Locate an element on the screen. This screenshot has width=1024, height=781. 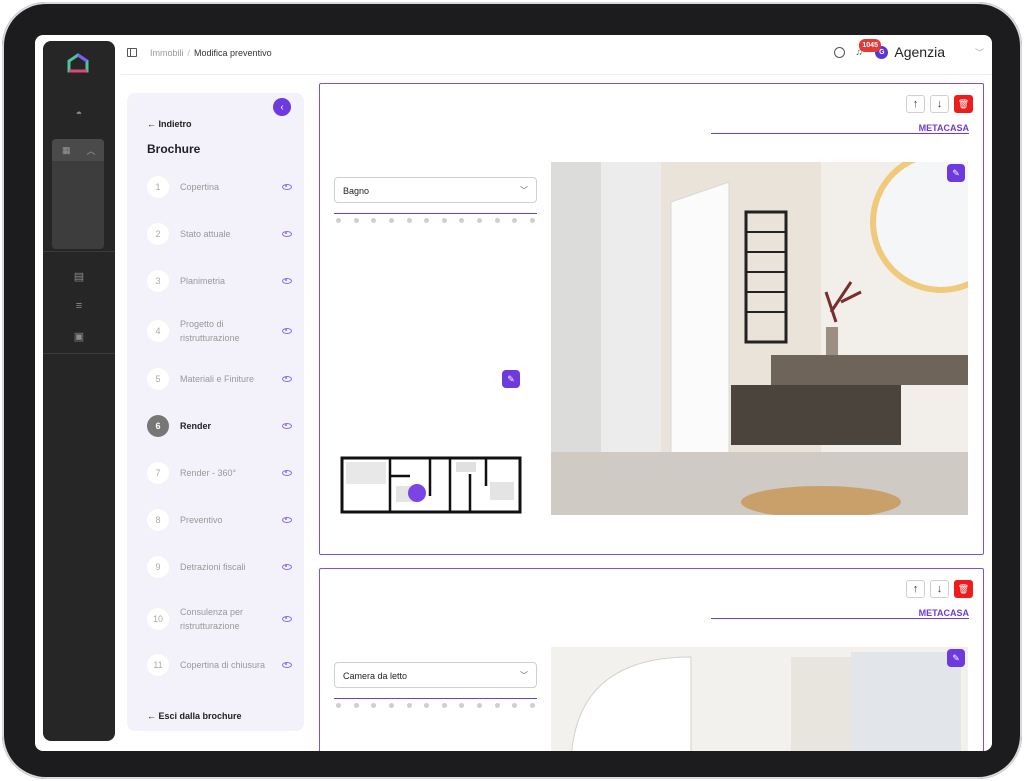
step-label: Consulenza per ristrutturazione is located at coordinates (212, 619).